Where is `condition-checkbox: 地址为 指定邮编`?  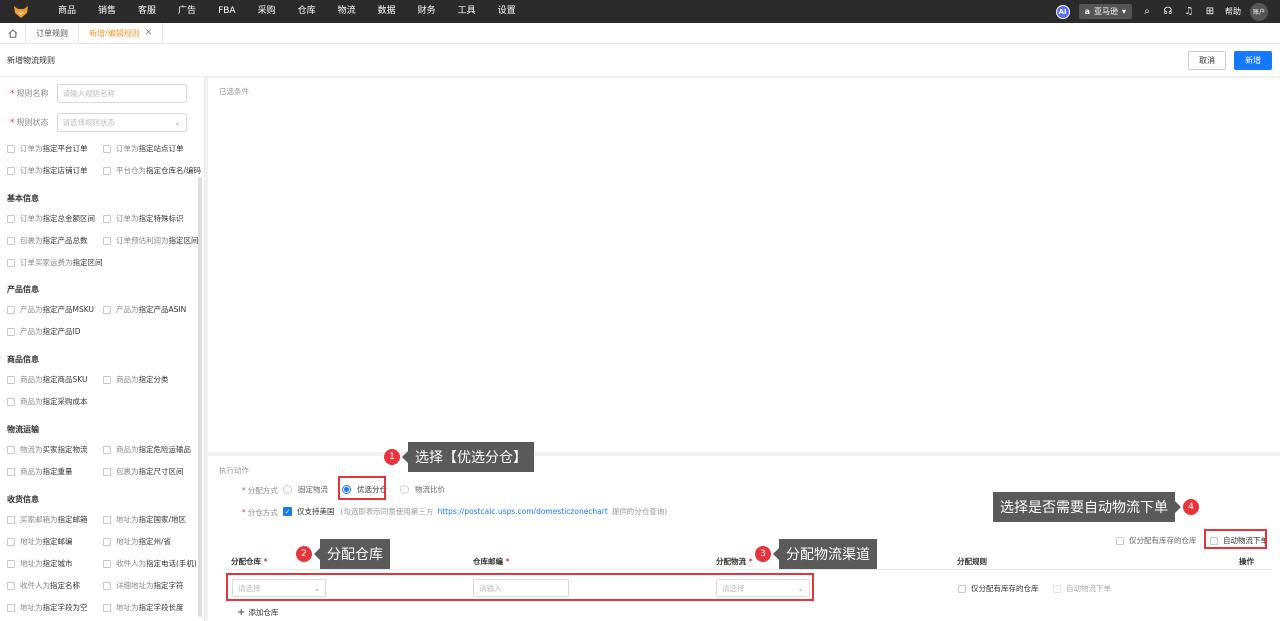 condition-checkbox: 地址为 指定邮编 is located at coordinates (40, 541).